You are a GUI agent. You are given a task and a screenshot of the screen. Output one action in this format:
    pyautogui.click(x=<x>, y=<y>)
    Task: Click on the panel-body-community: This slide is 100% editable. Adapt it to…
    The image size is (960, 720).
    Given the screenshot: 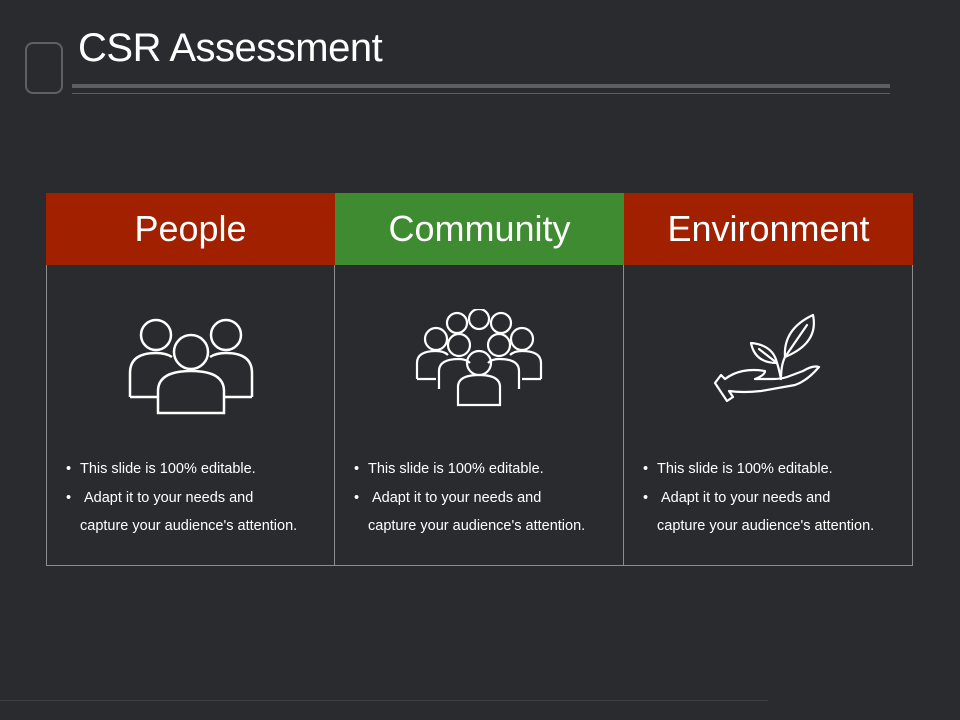 What is the action you would take?
    pyautogui.click(x=479, y=415)
    